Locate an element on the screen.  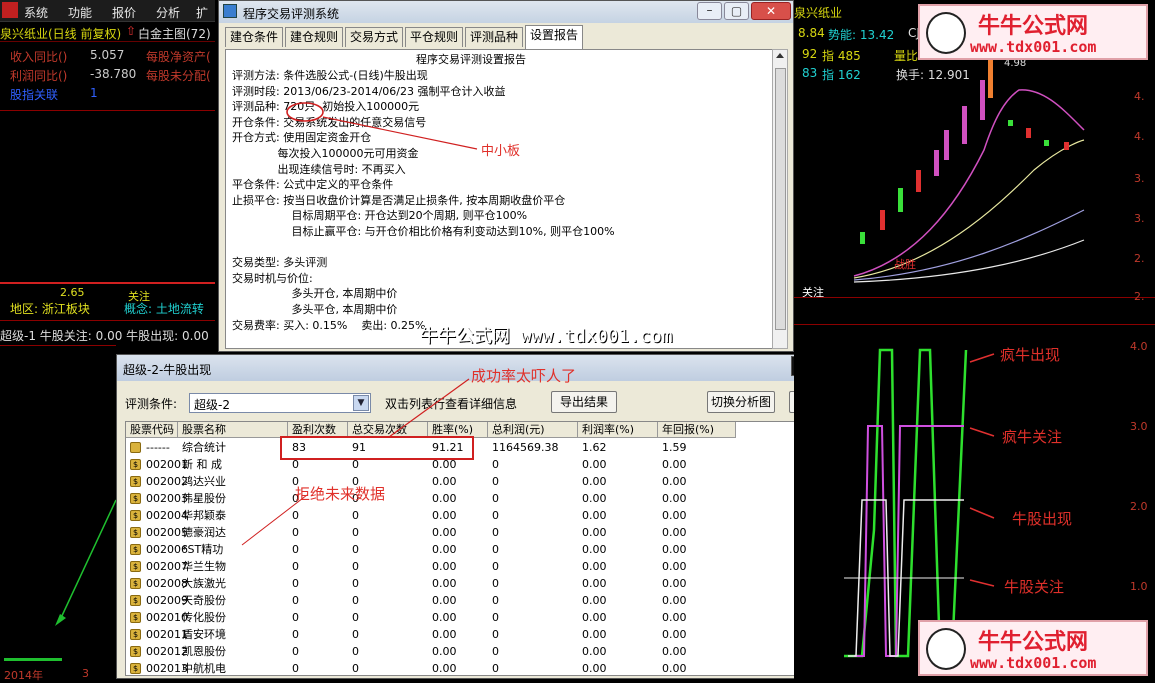
annotation-future: 拒绝未来数据 is located at coordinates (340, 494).